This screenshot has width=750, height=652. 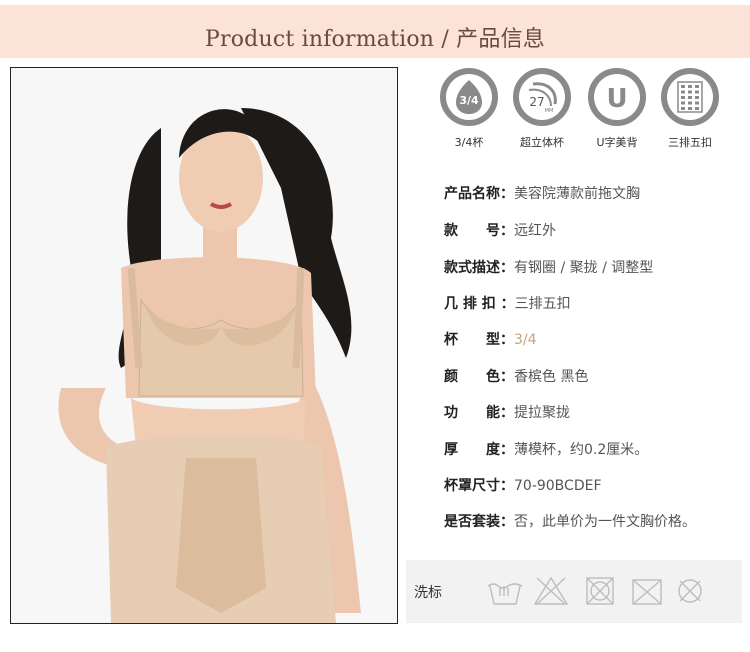 I want to click on hand-wash-icon, so click(x=505, y=594).